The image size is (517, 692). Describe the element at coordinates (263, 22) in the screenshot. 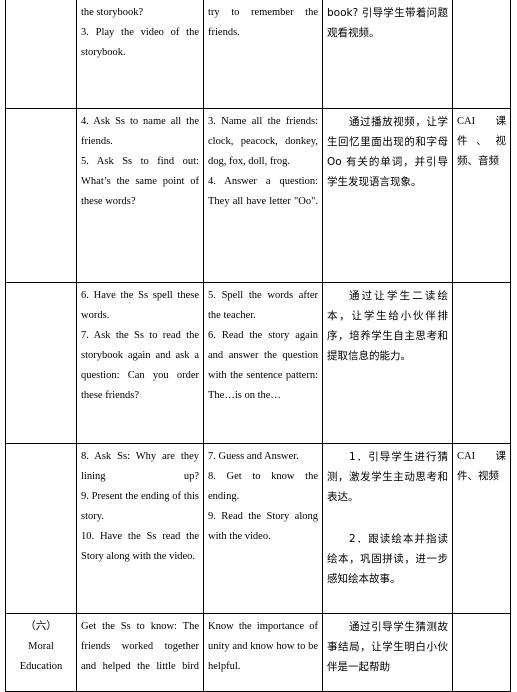

I see `student-line: try to remember the friends.` at that location.